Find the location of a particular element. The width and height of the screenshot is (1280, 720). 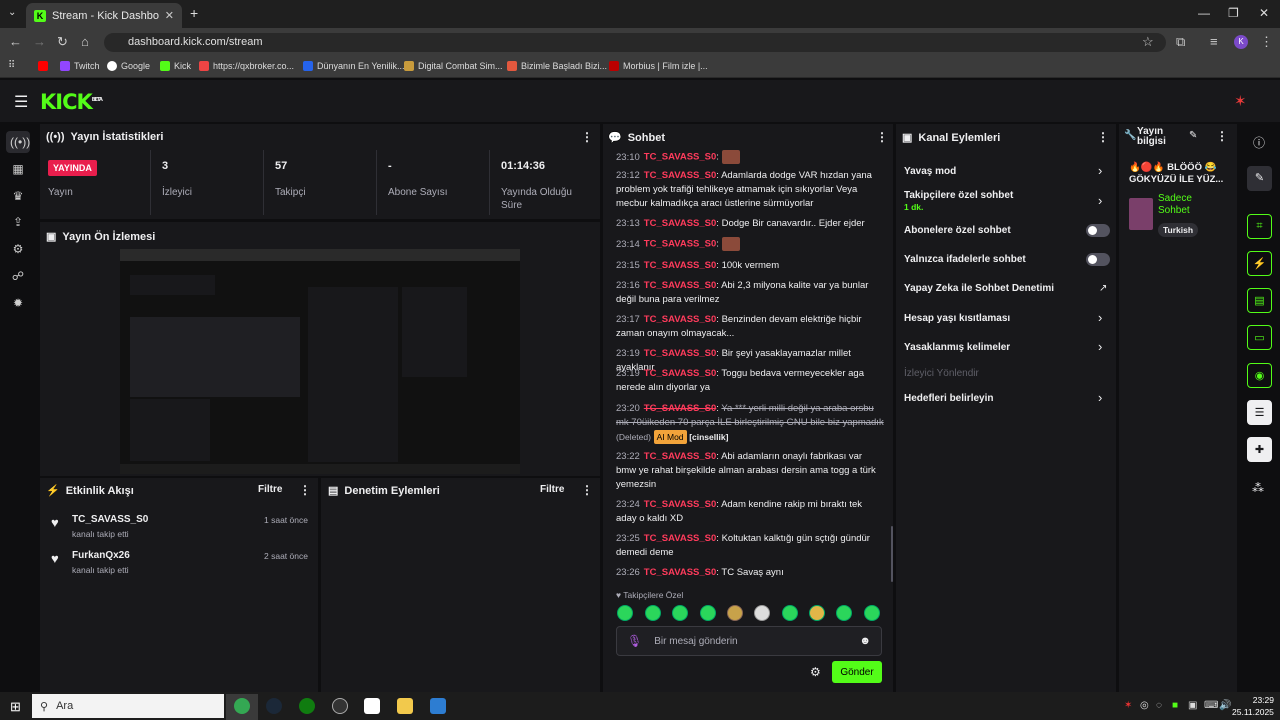

activity-user: FurkanQx26 is located at coordinates (101, 555).